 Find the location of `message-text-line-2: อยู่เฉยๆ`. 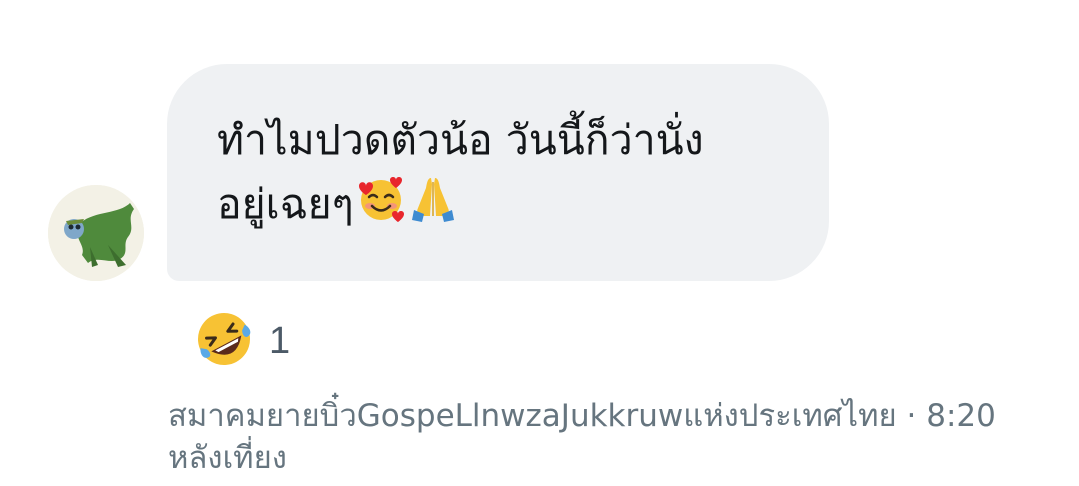

message-text-line-2: อยู่เฉยๆ is located at coordinates (503, 207).